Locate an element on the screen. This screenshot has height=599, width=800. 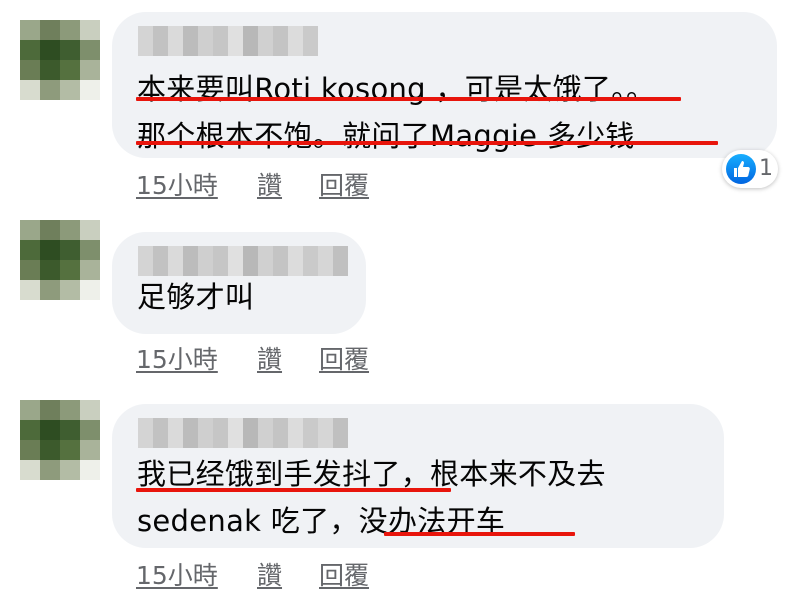
comment-text-line: 那个根本不饱。就问了Maggie 多少钱 is located at coordinates (386, 136).